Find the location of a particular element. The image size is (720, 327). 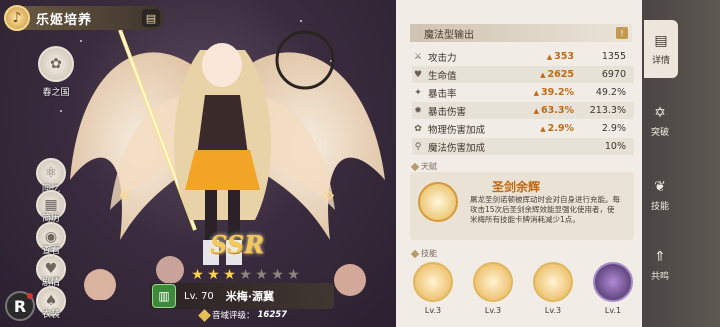

crit-damage-icon: ✹ is located at coordinates (418, 110).